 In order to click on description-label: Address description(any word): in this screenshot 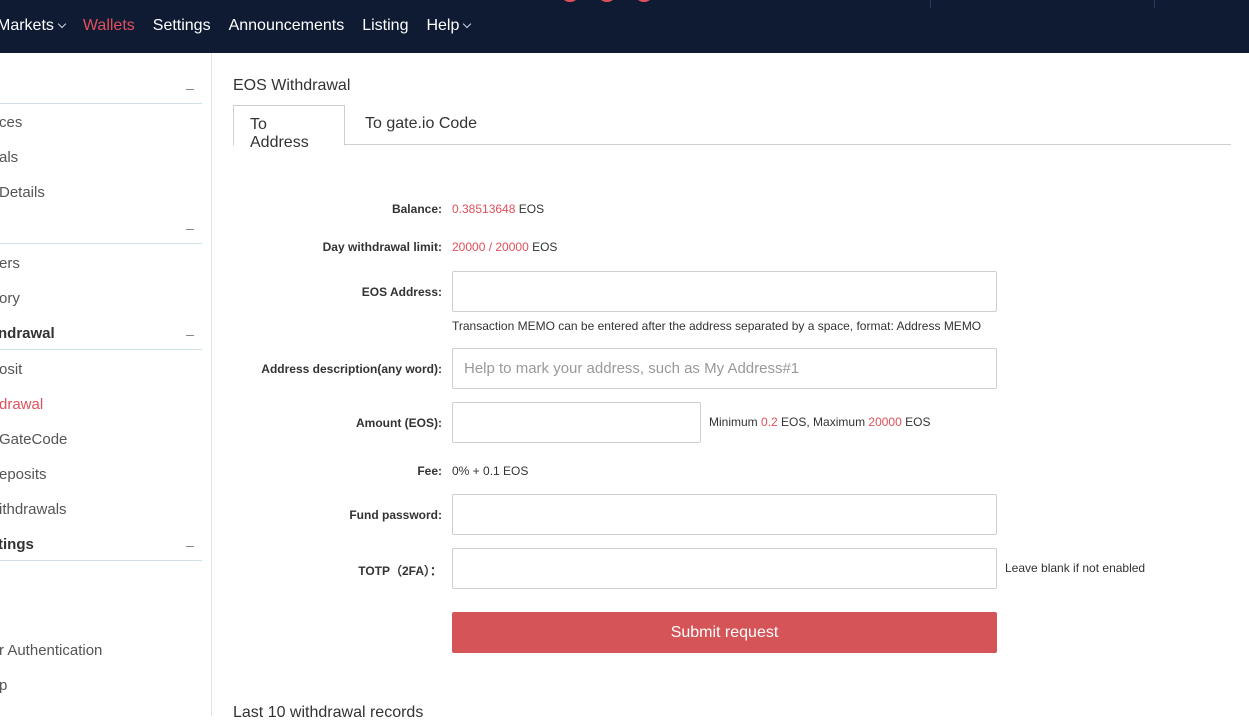, I will do `click(351, 369)`.